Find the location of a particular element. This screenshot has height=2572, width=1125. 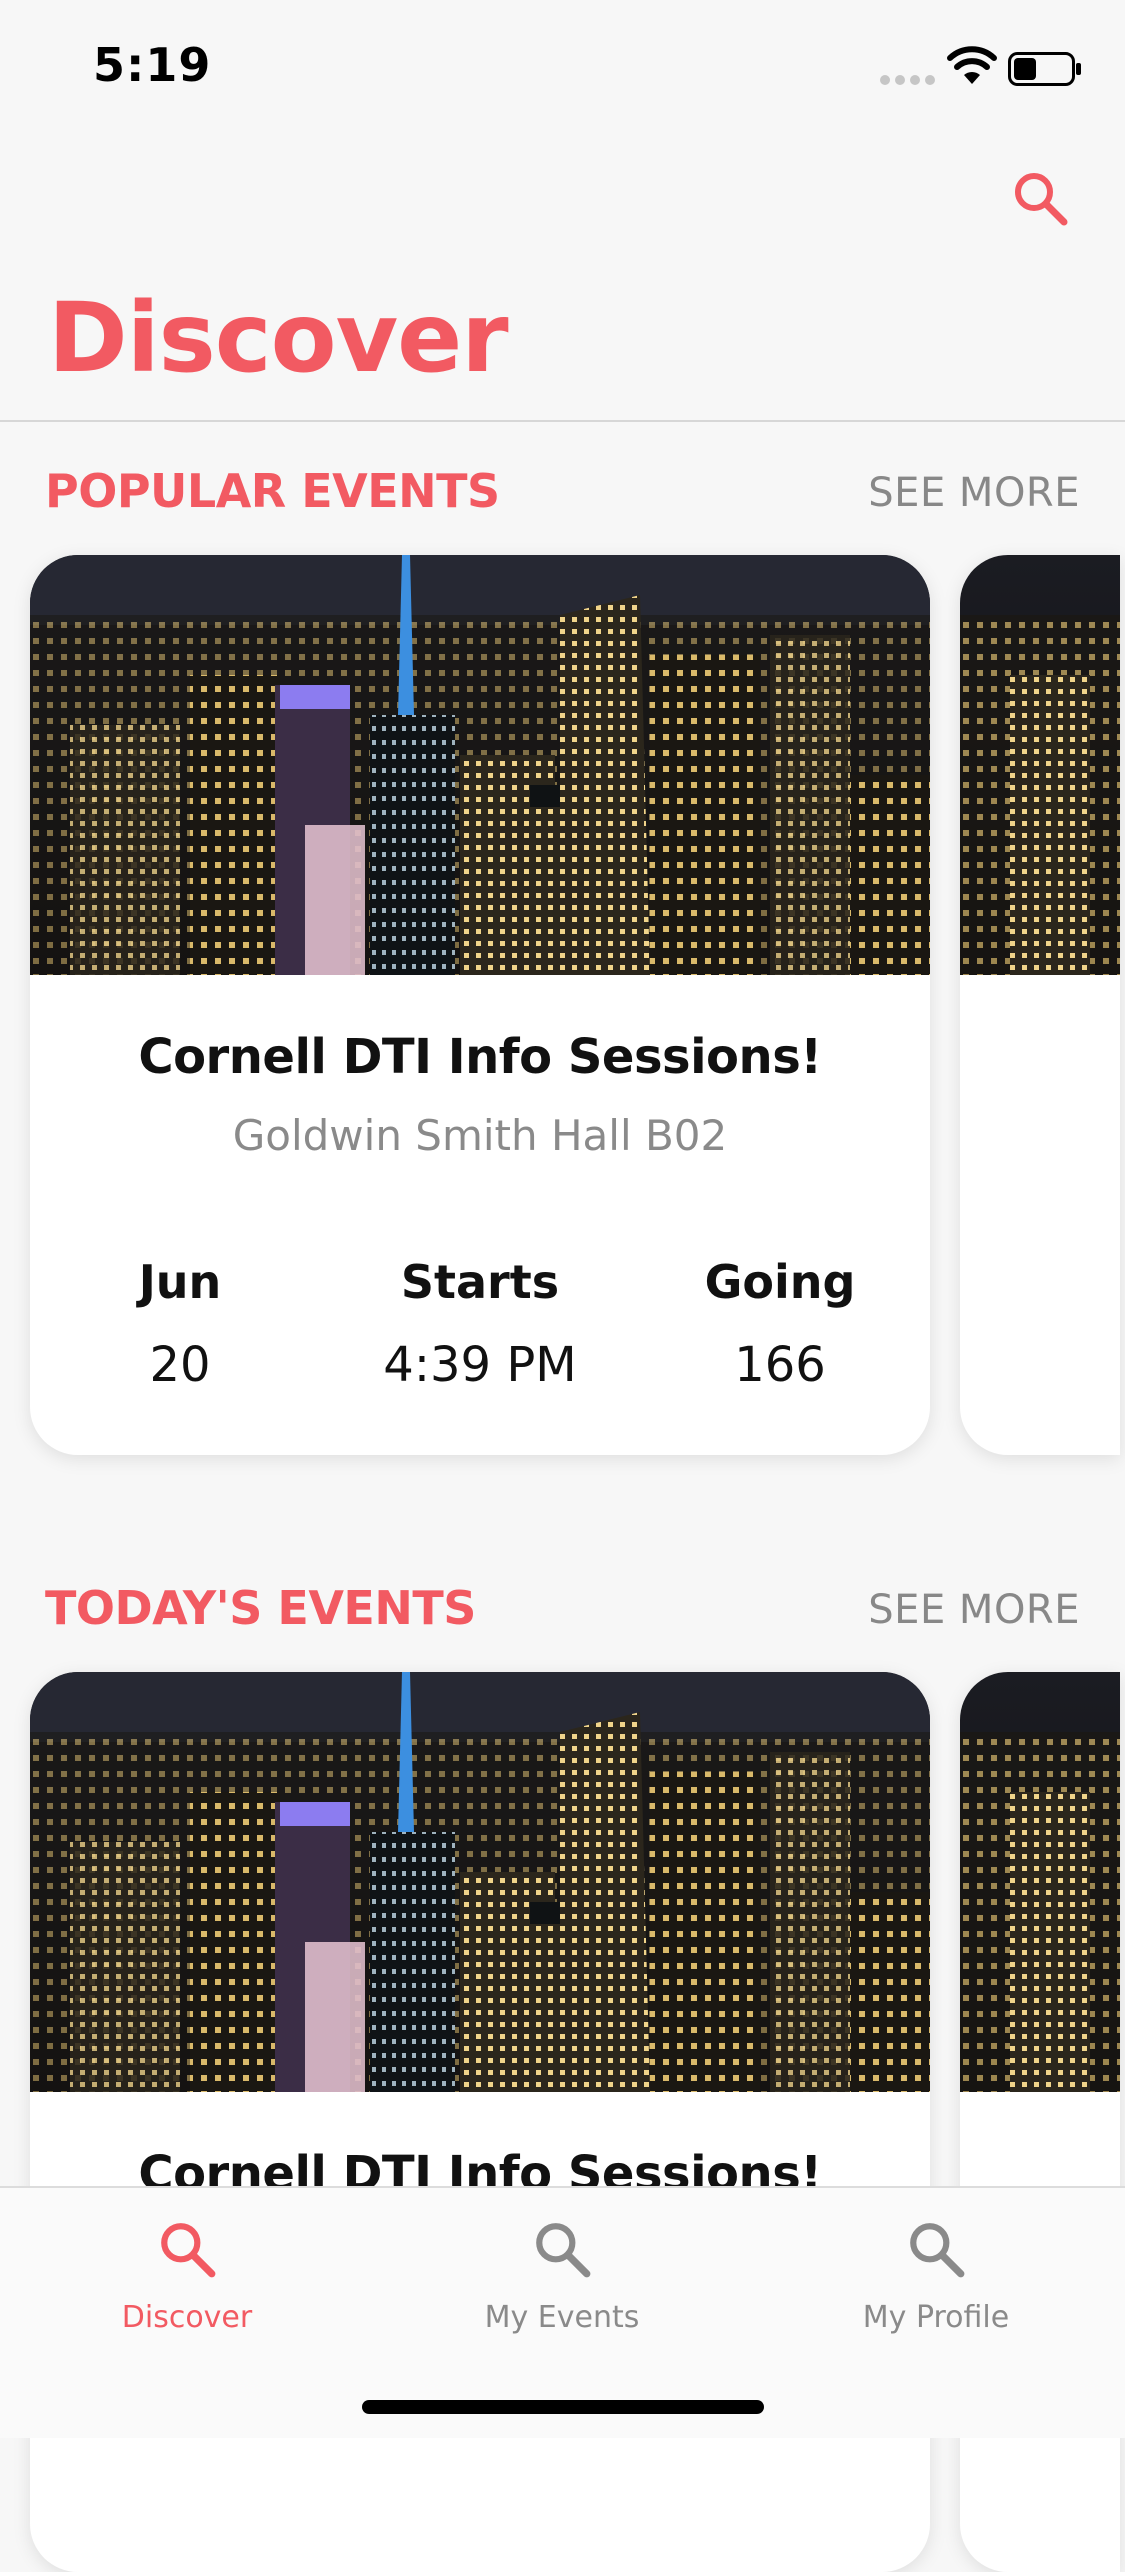

event-start-label: Starts is located at coordinates (480, 1282).